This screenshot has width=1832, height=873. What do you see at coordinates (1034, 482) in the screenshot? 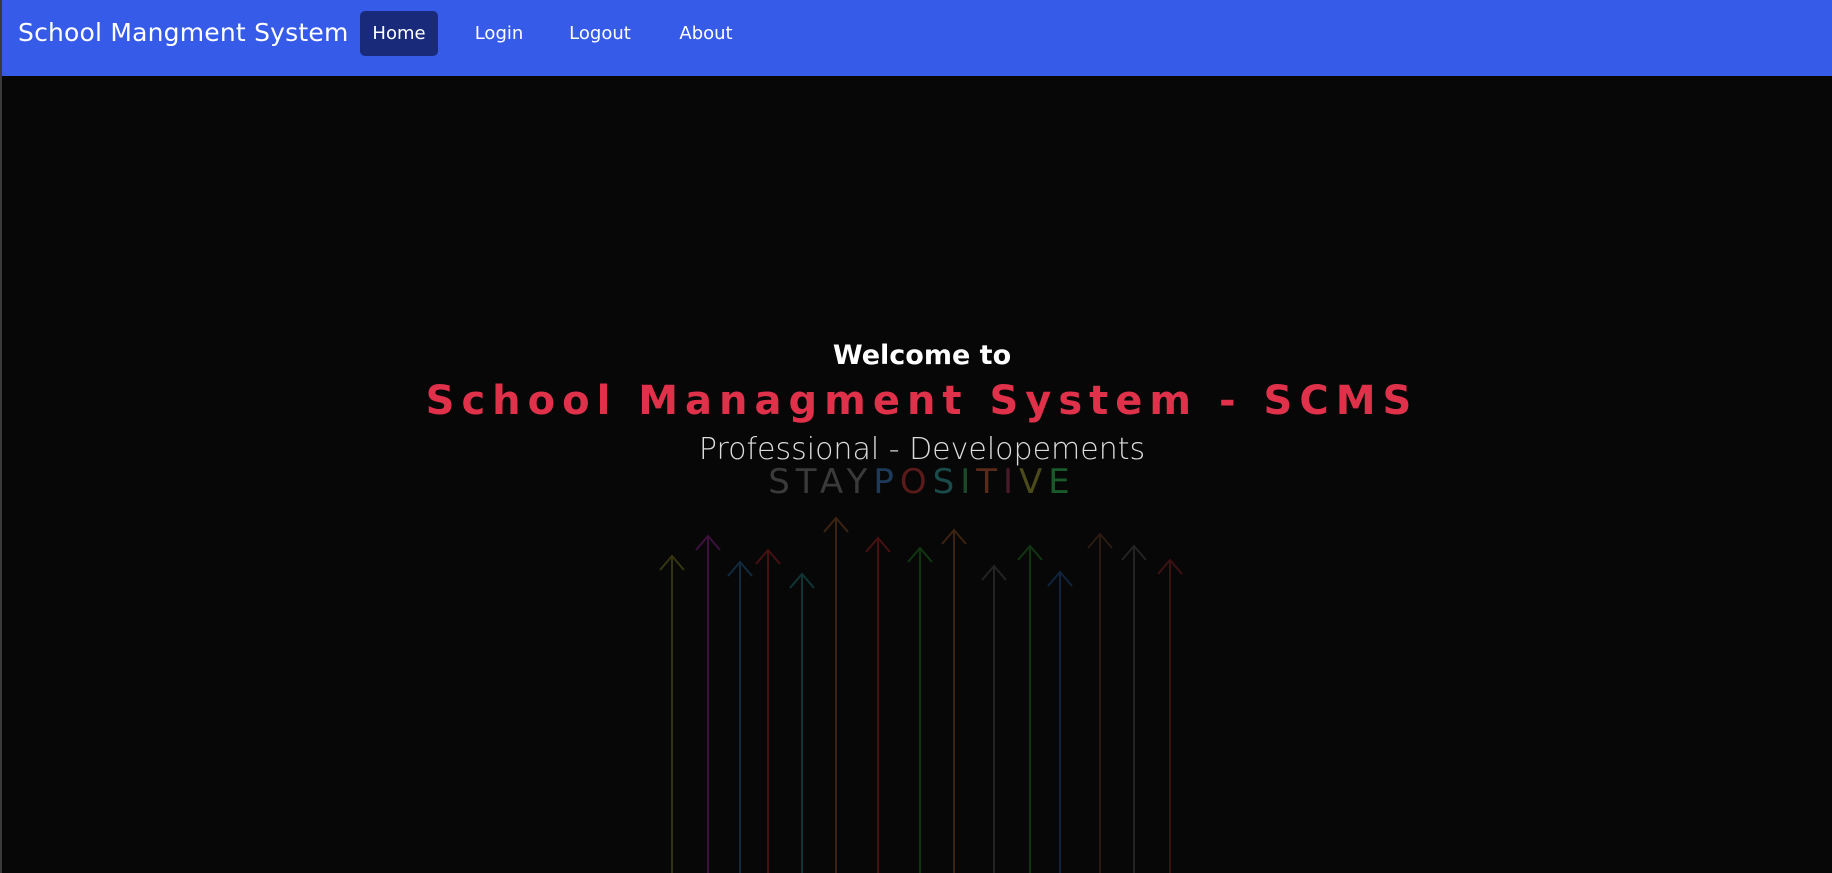
I see `positive-letter: V` at bounding box center [1034, 482].